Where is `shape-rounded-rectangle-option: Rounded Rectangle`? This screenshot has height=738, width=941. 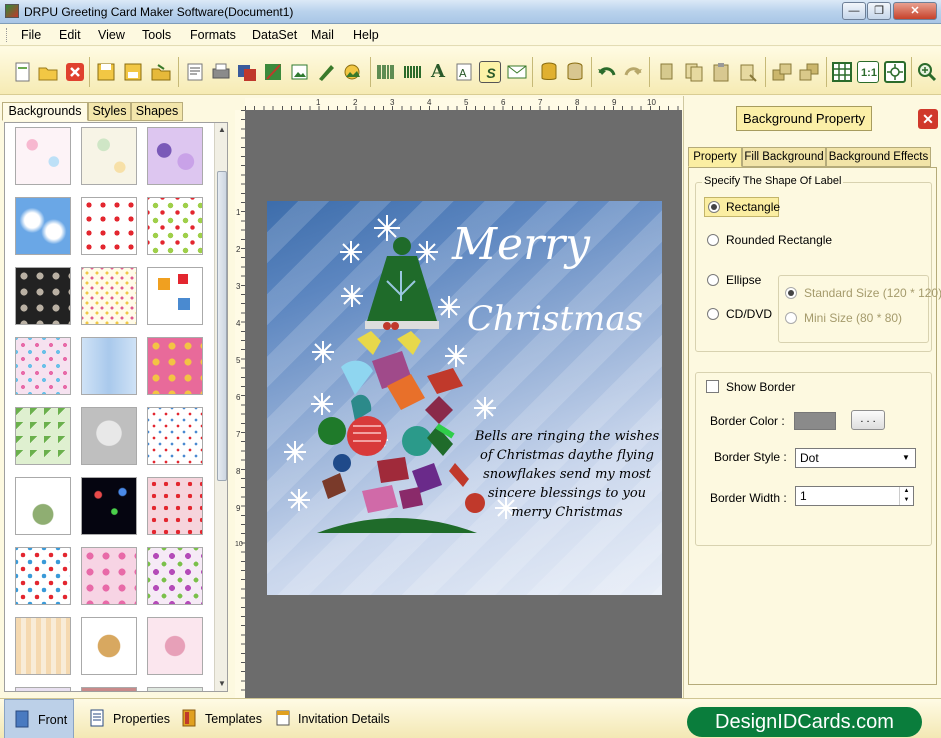
shape-rounded-rectangle-option: Rounded Rectangle is located at coordinates (772, 241).